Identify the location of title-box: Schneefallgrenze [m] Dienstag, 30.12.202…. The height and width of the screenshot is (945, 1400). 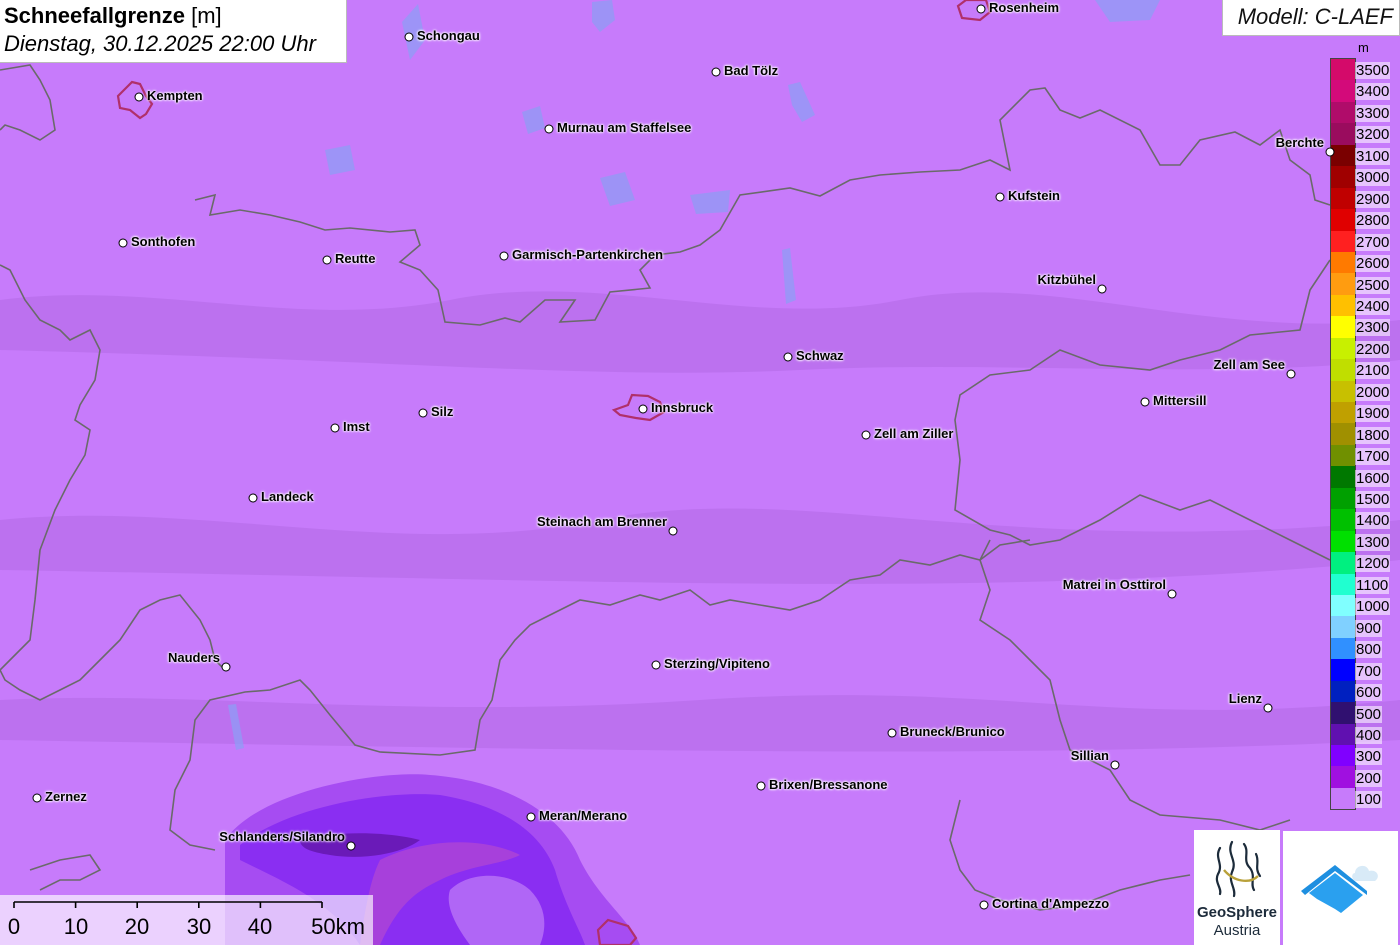
(173, 31).